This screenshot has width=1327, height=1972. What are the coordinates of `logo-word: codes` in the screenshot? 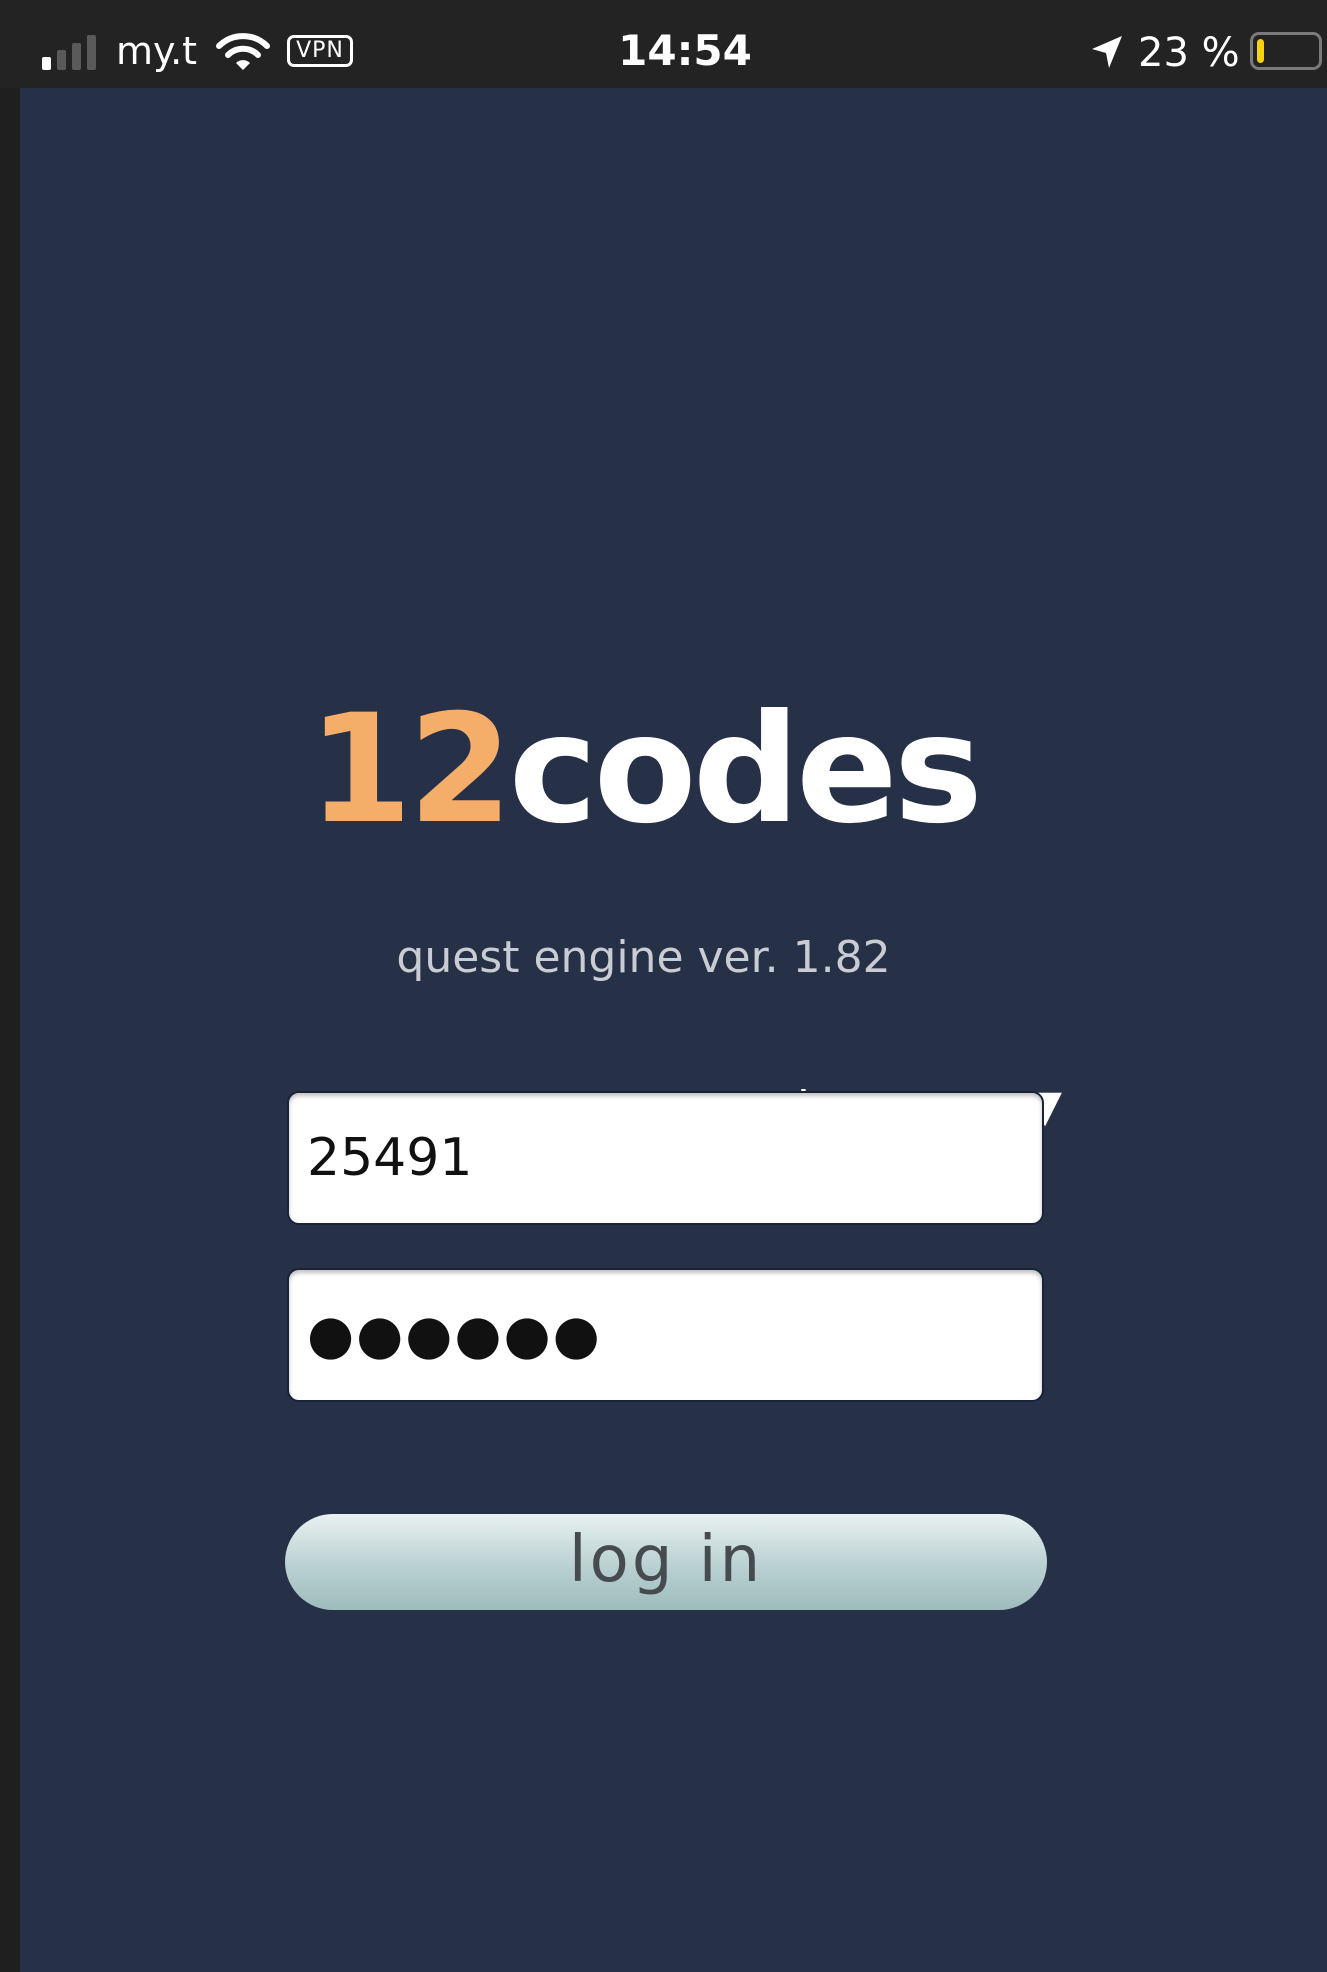 It's located at (745, 770).